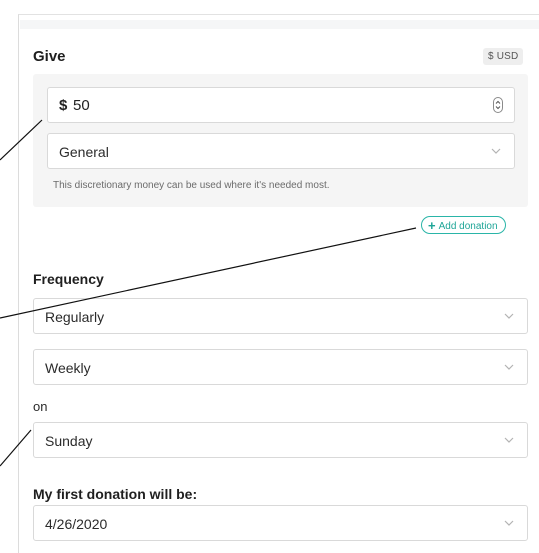 The image size is (539, 553). I want to click on stepper-icon, so click(498, 105).